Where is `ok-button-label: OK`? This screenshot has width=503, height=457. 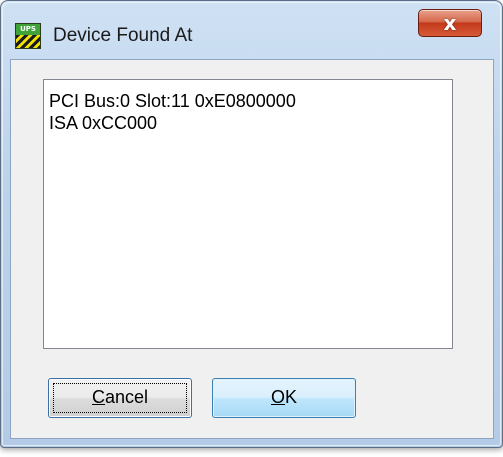 ok-button-label: OK is located at coordinates (284, 397).